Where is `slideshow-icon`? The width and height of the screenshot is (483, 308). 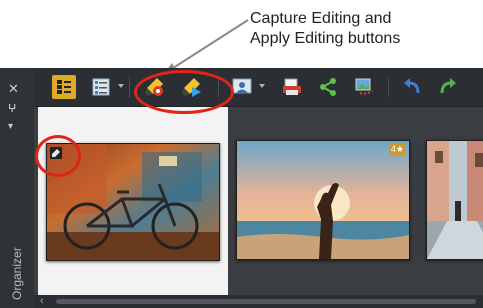 slideshow-icon is located at coordinates (364, 86).